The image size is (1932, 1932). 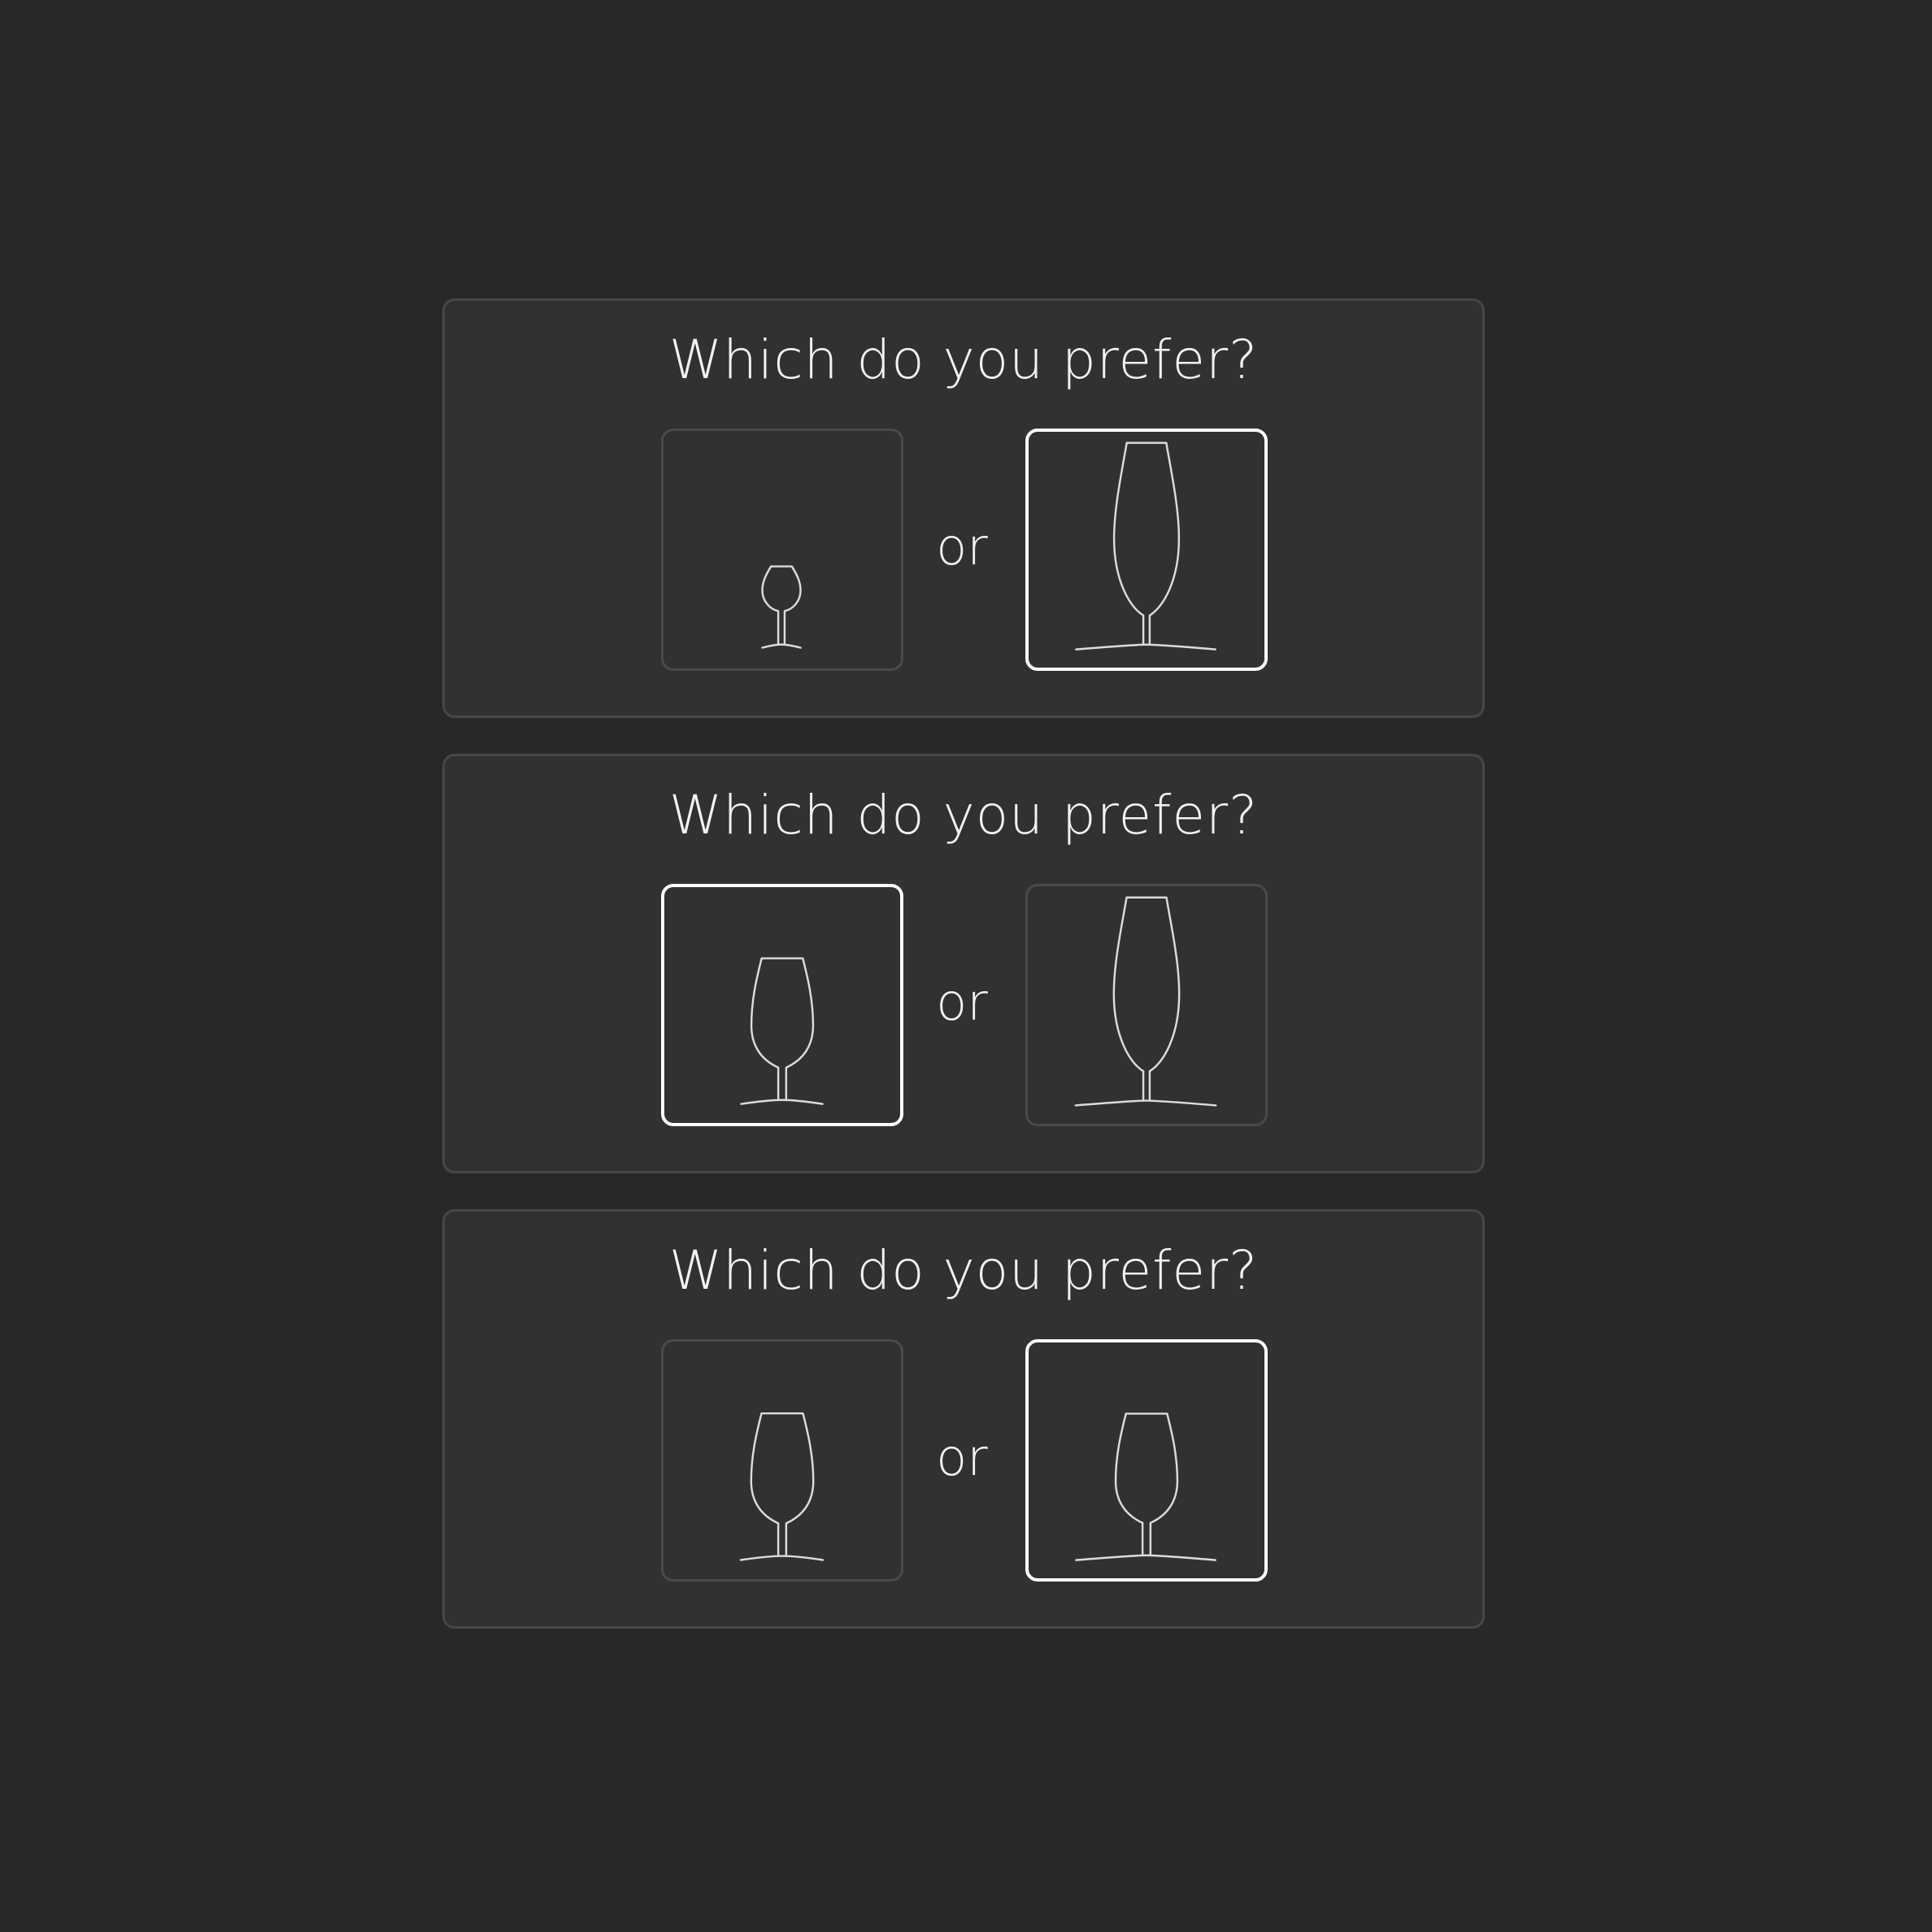 What do you see at coordinates (781, 607) in the screenshot?
I see `snifter-glass-icon` at bounding box center [781, 607].